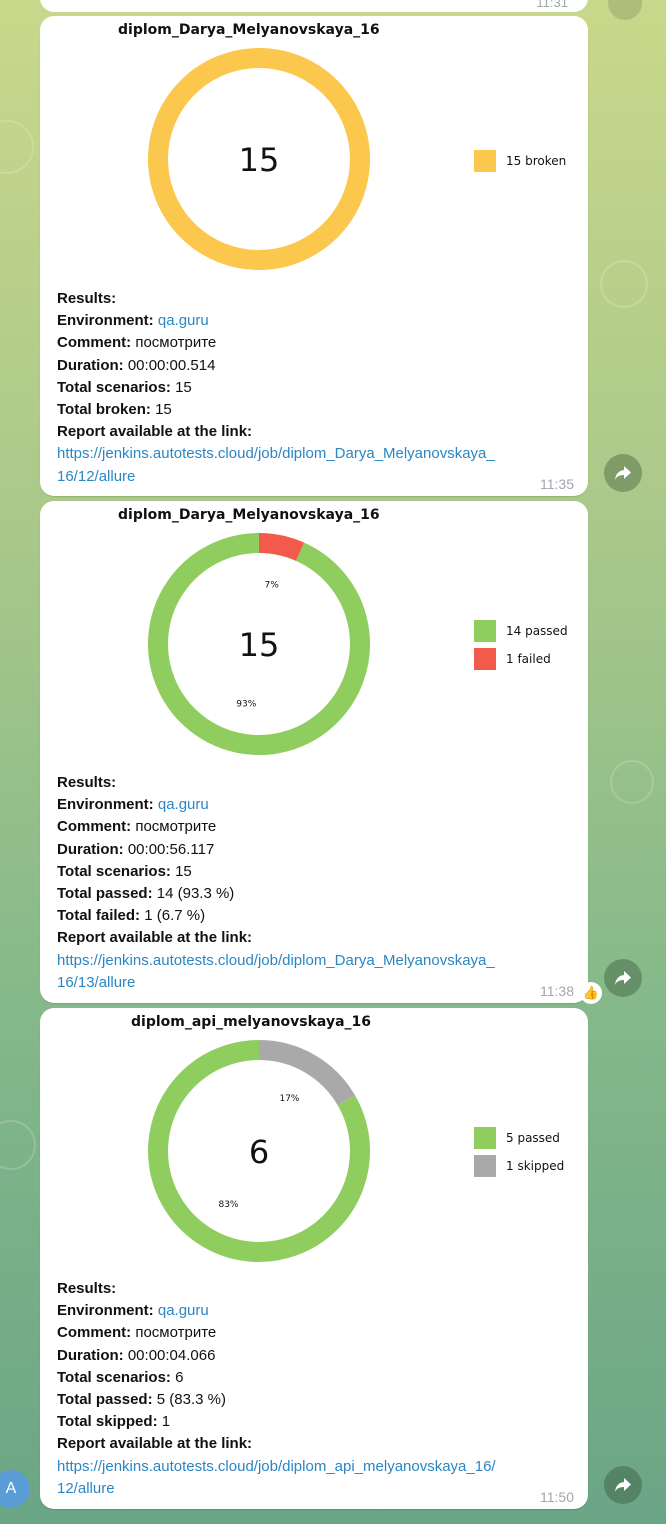 This screenshot has width=666, height=1524. Describe the element at coordinates (276, 477) in the screenshot. I see `report-link-continued: 16/12/allure` at that location.